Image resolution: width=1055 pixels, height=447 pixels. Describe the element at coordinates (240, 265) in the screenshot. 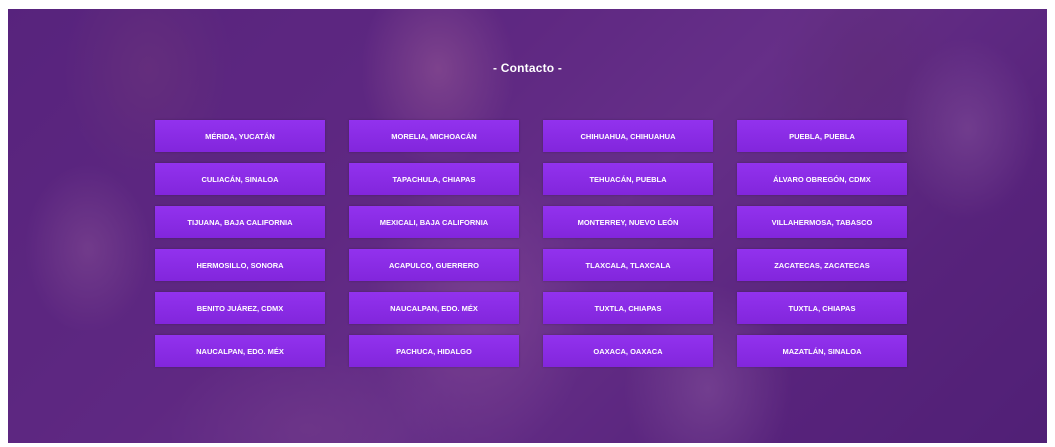

I see `location-button: HERMOSILLO, SONORA` at that location.